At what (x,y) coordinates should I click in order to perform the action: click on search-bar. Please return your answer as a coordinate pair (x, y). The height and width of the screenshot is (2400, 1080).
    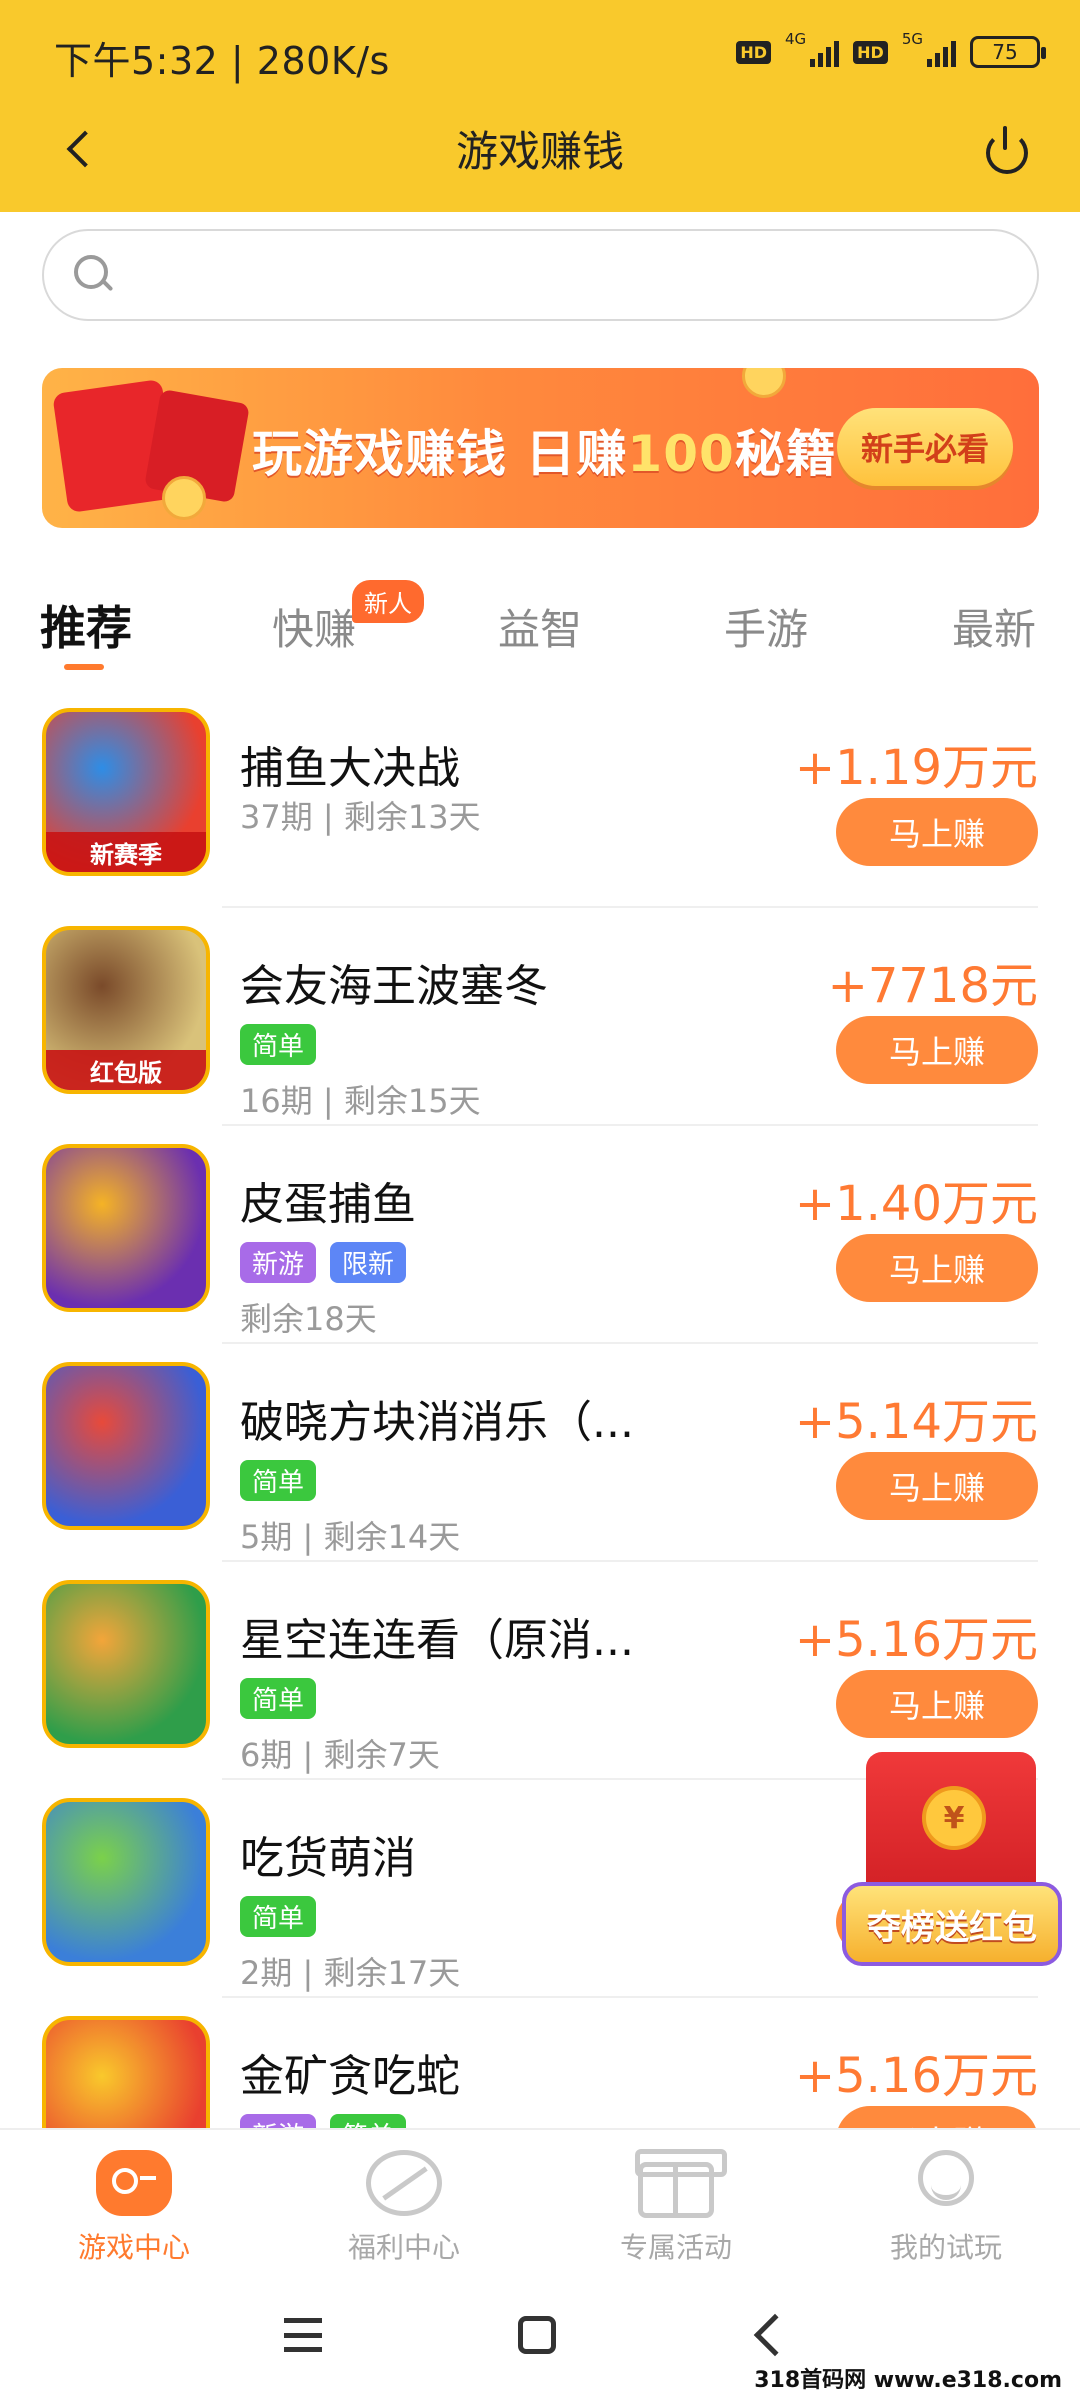
    Looking at the image, I should click on (540, 275).